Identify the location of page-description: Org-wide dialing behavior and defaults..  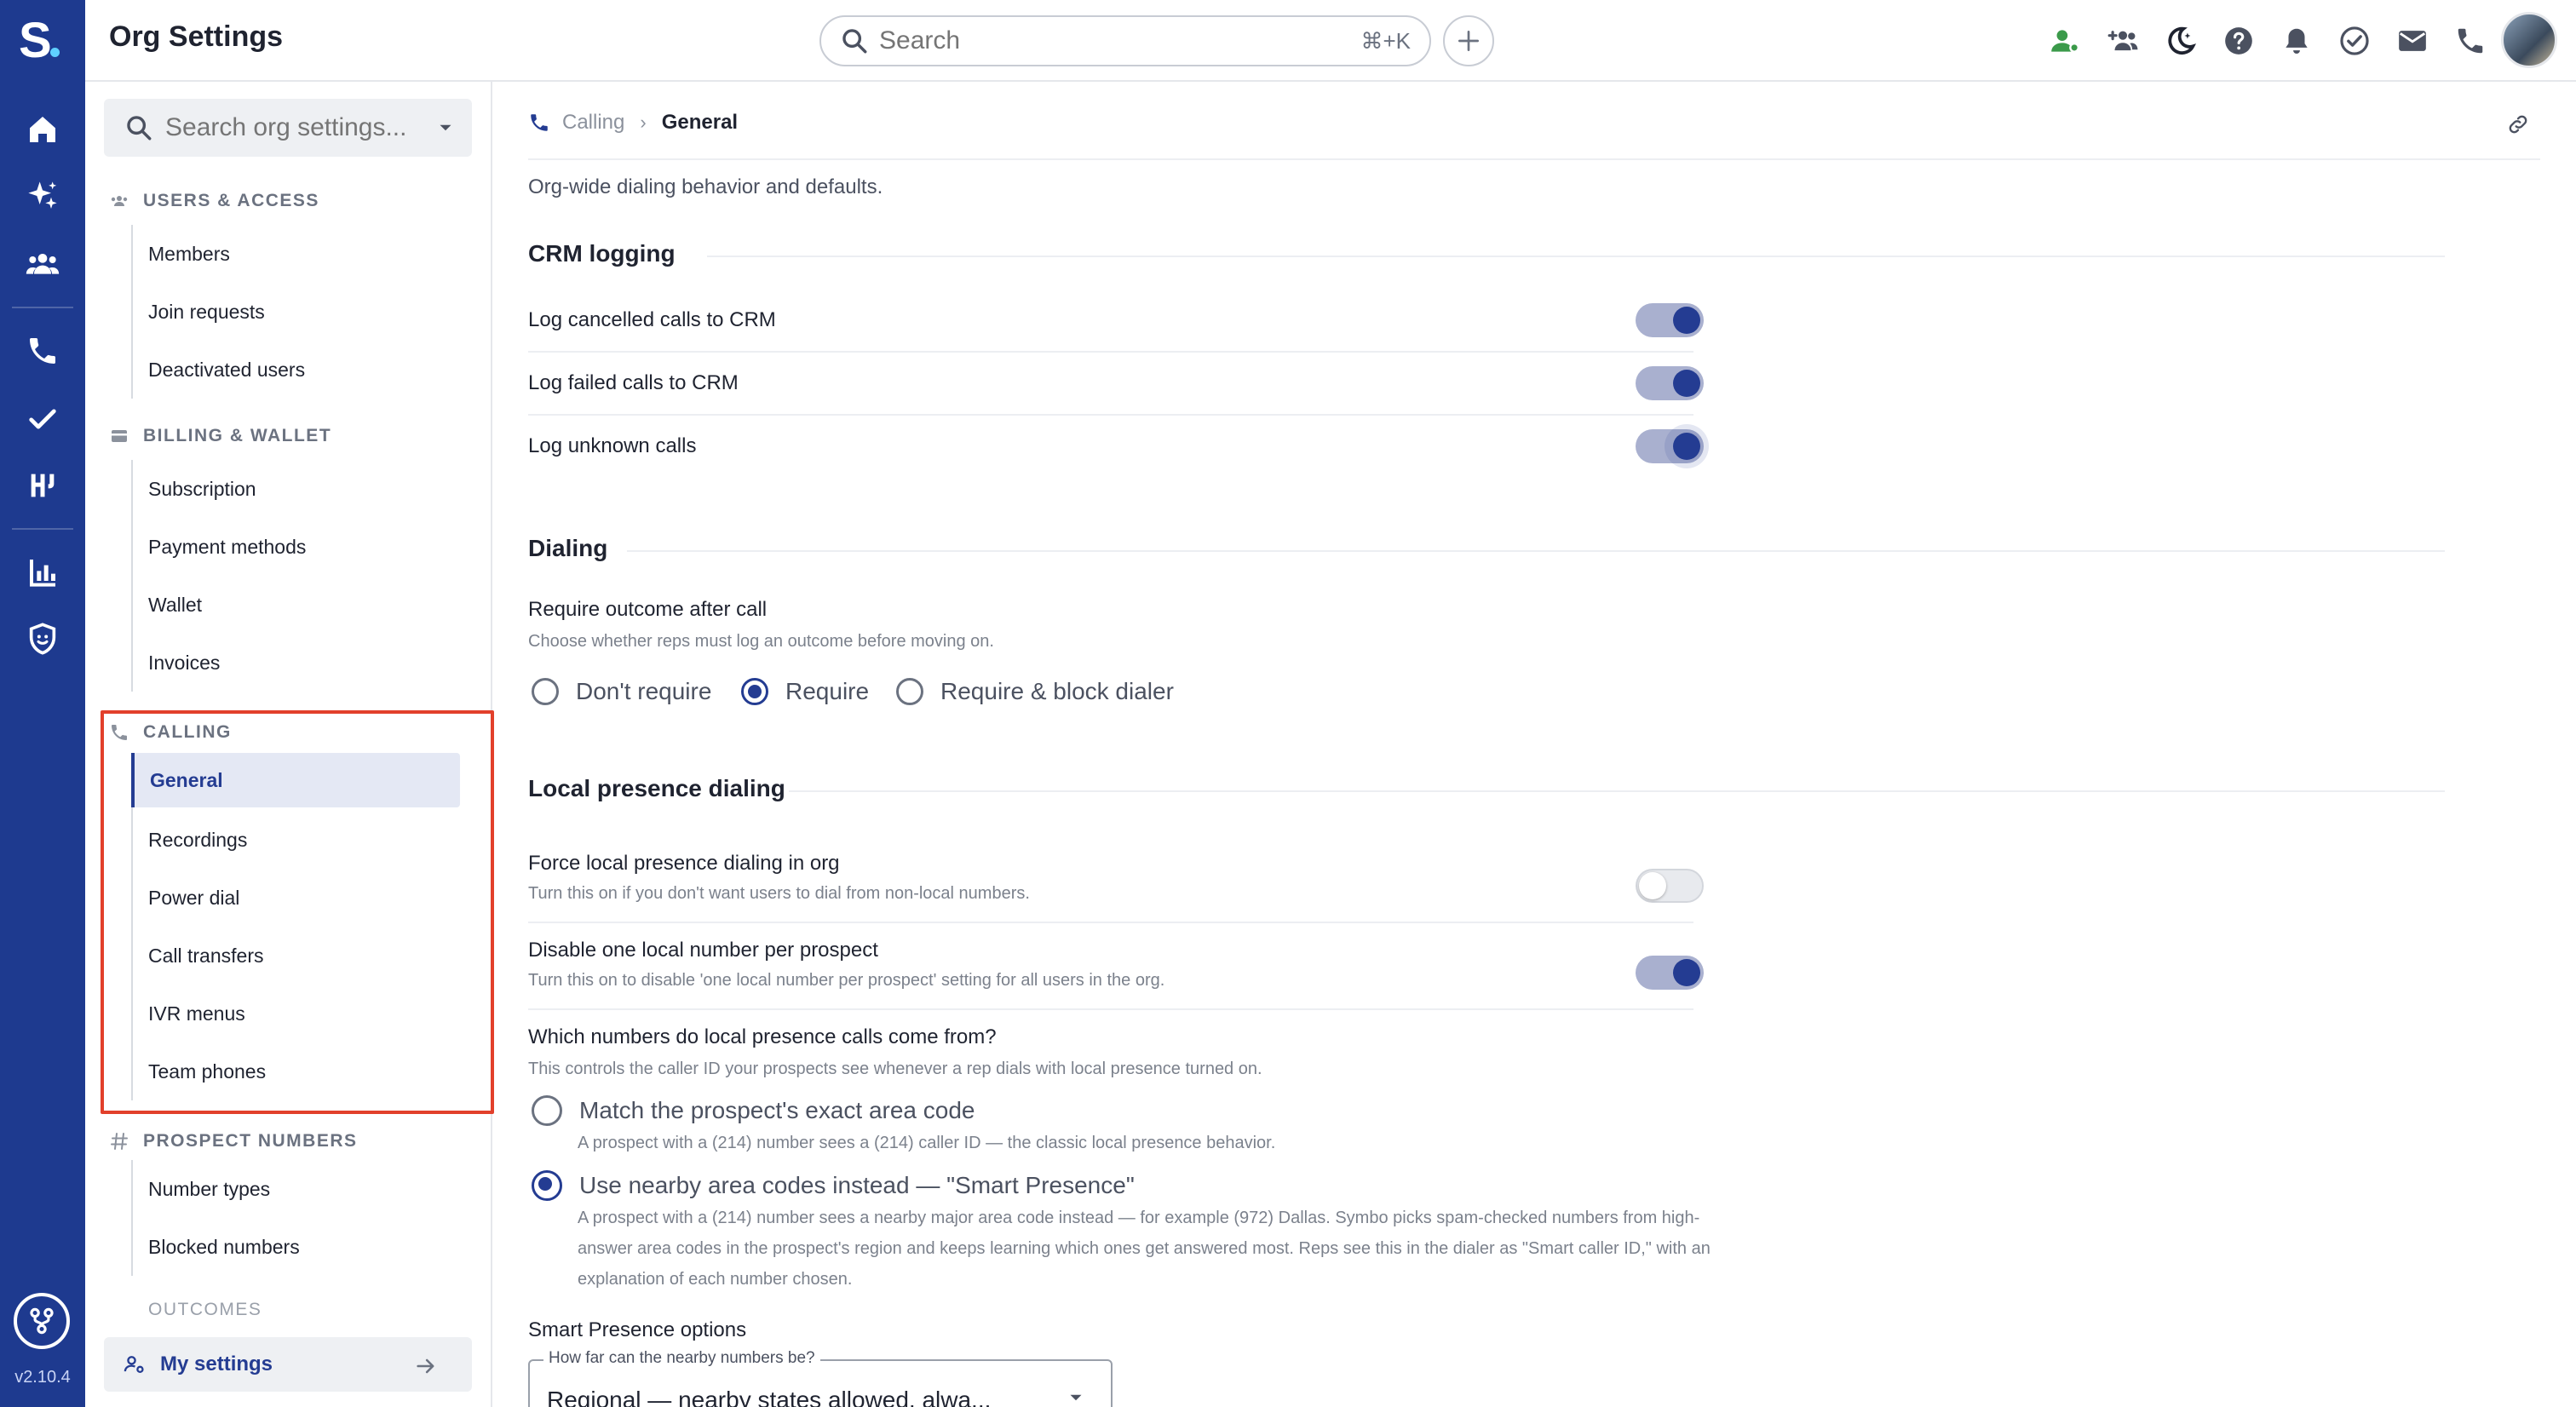
(706, 186).